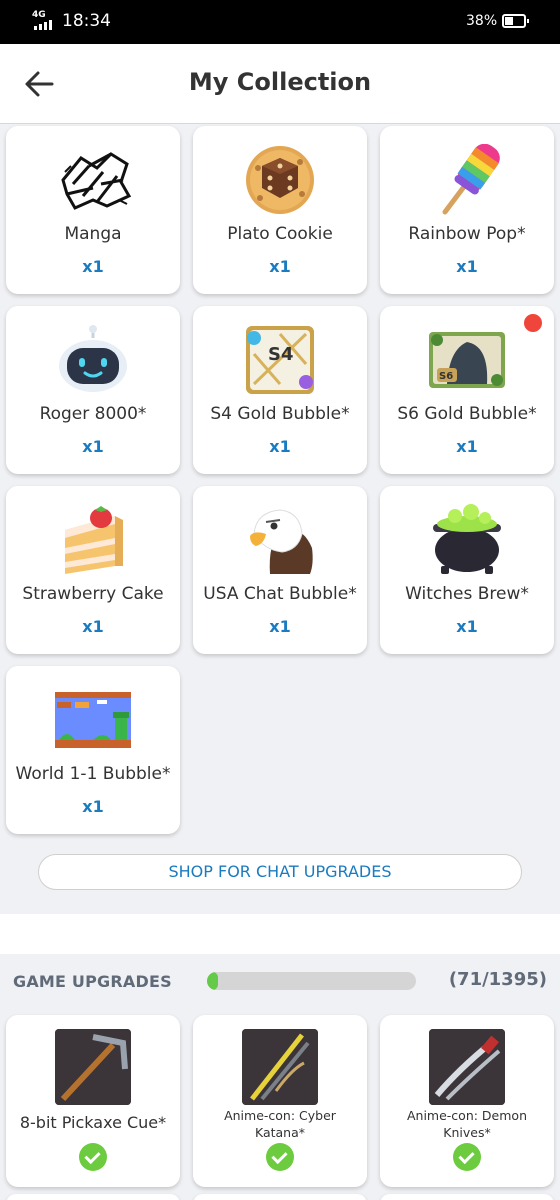 This screenshot has height=1200, width=560. I want to click on game-upgrades-progress-bar, so click(311, 981).